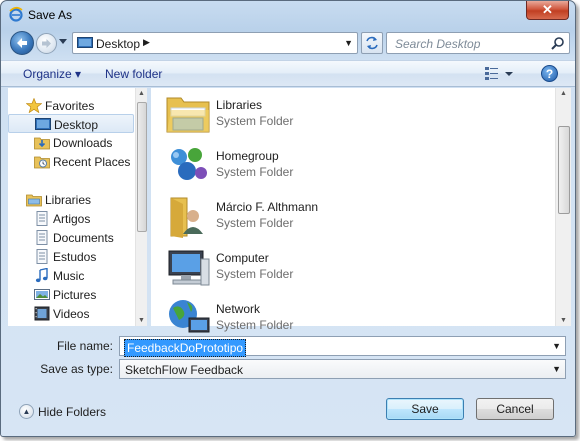  What do you see at coordinates (215, 43) in the screenshot?
I see `address-bar: Desktop ▶ ▼` at bounding box center [215, 43].